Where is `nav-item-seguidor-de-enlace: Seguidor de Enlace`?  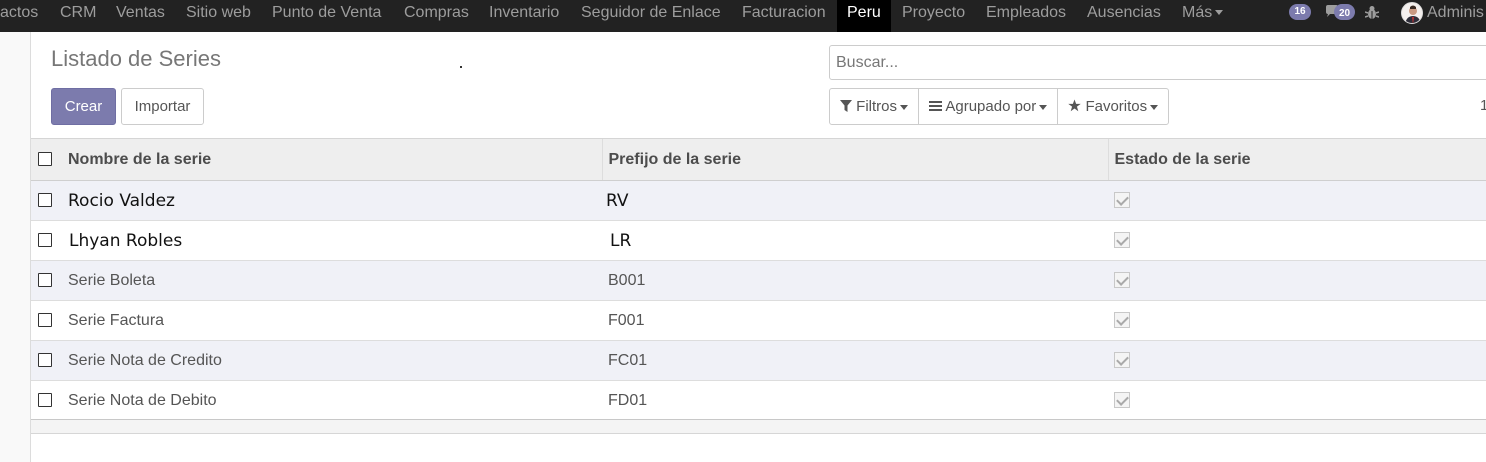 nav-item-seguidor-de-enlace: Seguidor de Enlace is located at coordinates (651, 16).